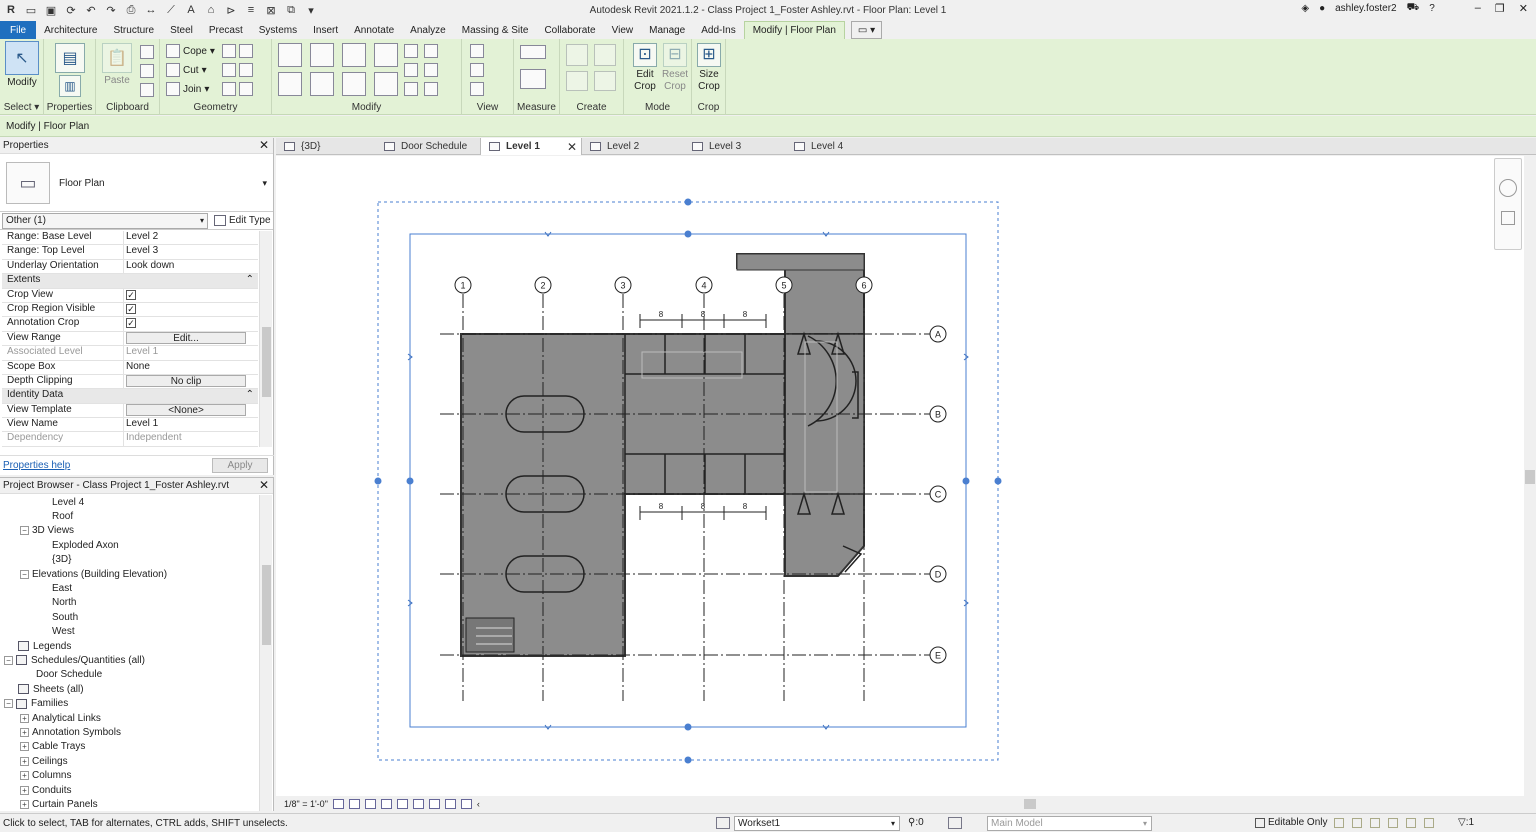 This screenshot has width=1536, height=832. What do you see at coordinates (434, 804) in the screenshot?
I see `temporary-hide-icon` at bounding box center [434, 804].